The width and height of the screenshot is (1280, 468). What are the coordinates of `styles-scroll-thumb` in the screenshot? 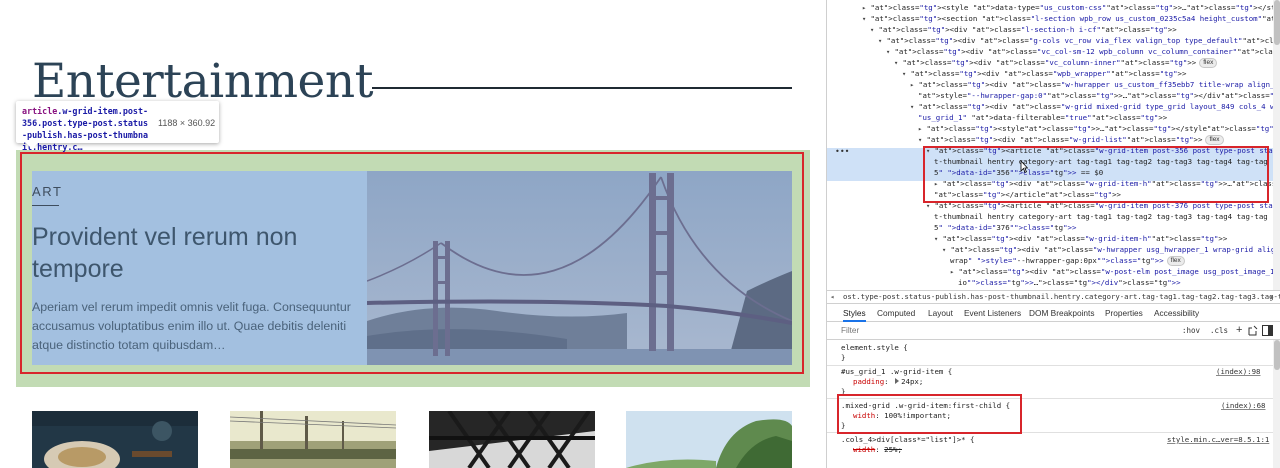 It's located at (1277, 355).